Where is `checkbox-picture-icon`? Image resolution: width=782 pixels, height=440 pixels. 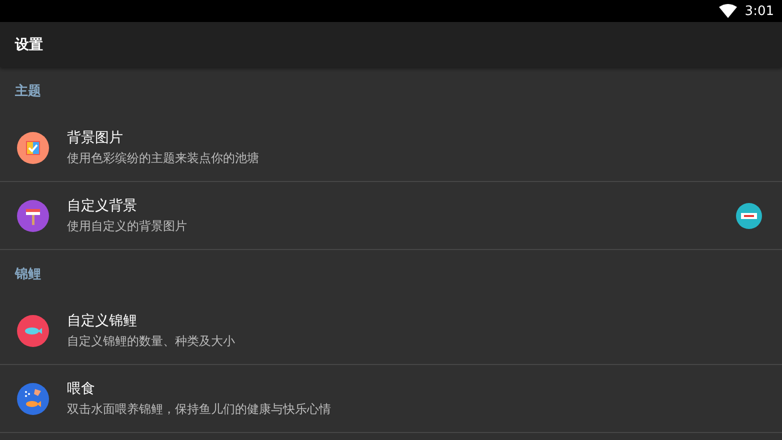
checkbox-picture-icon is located at coordinates (33, 148).